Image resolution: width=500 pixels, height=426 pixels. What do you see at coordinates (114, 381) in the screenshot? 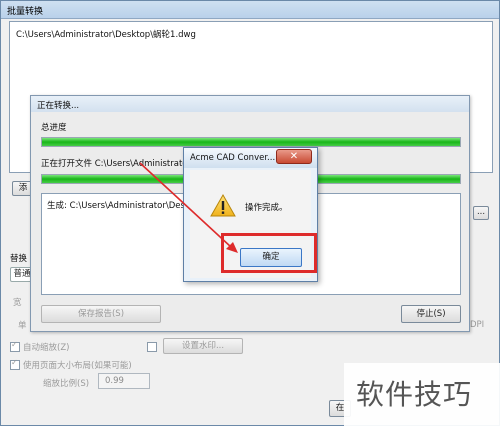
I see `scale-input-value: 0.99` at bounding box center [114, 381].